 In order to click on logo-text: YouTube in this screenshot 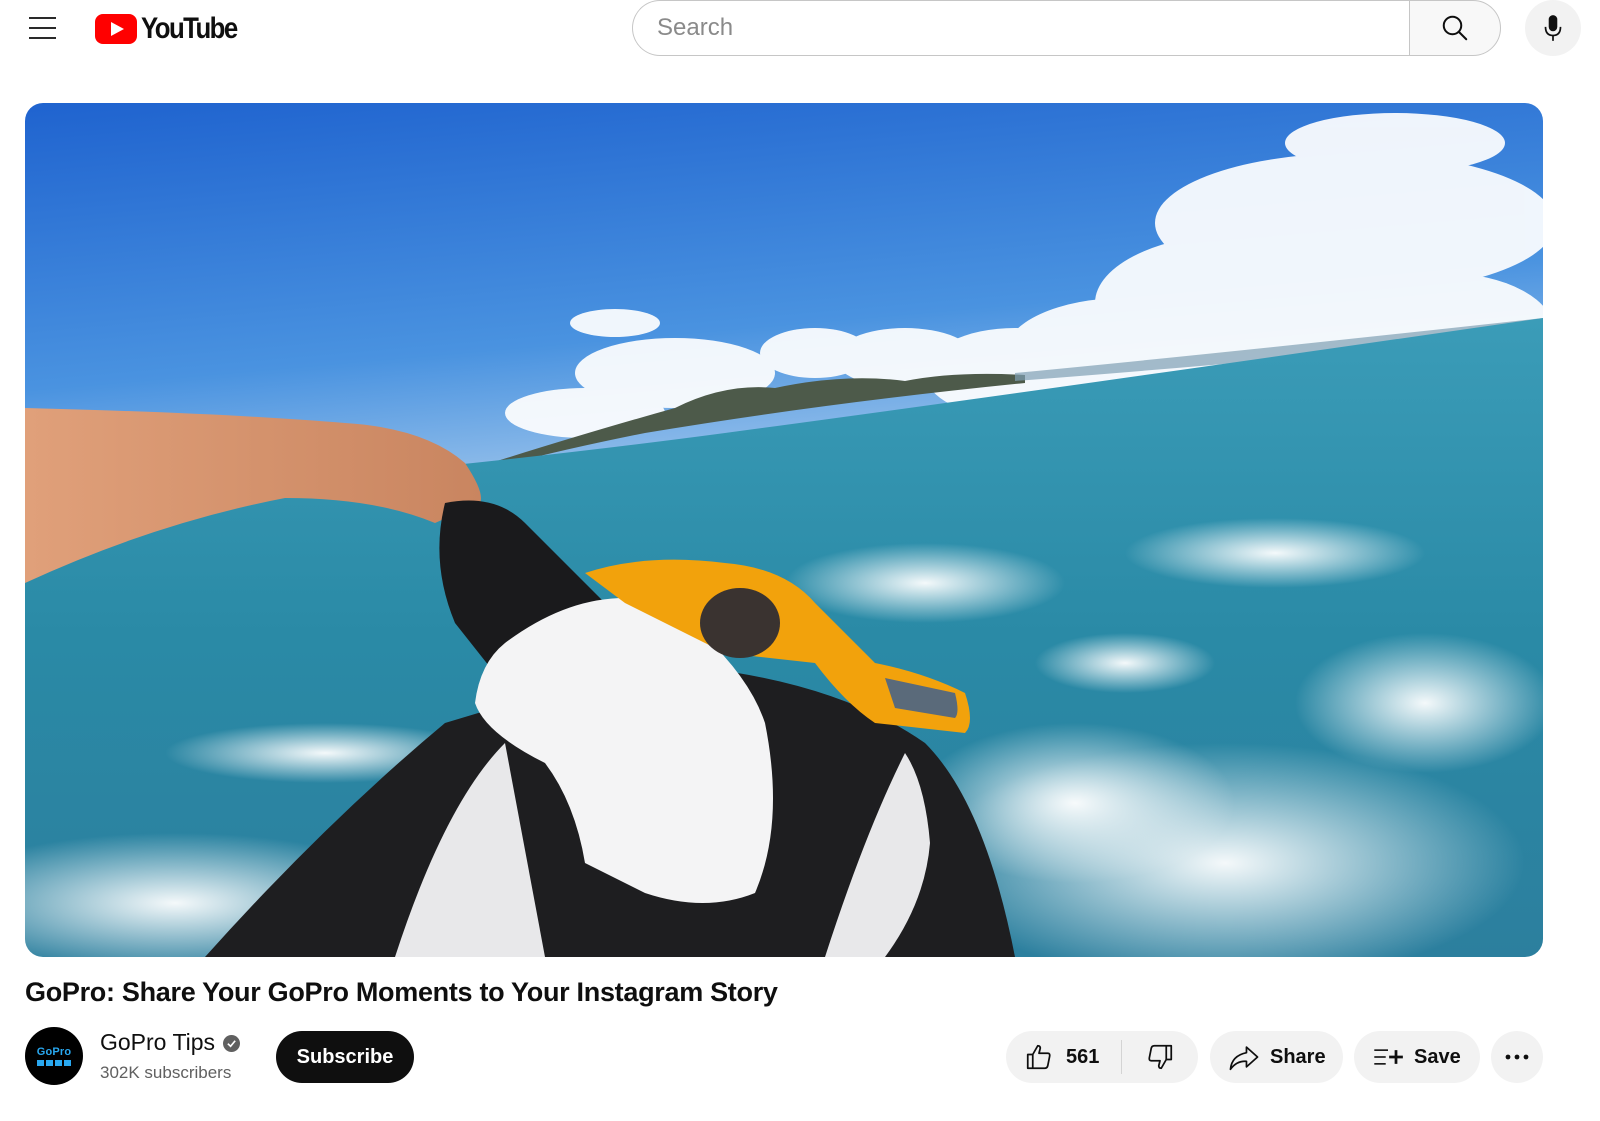, I will do `click(189, 28)`.